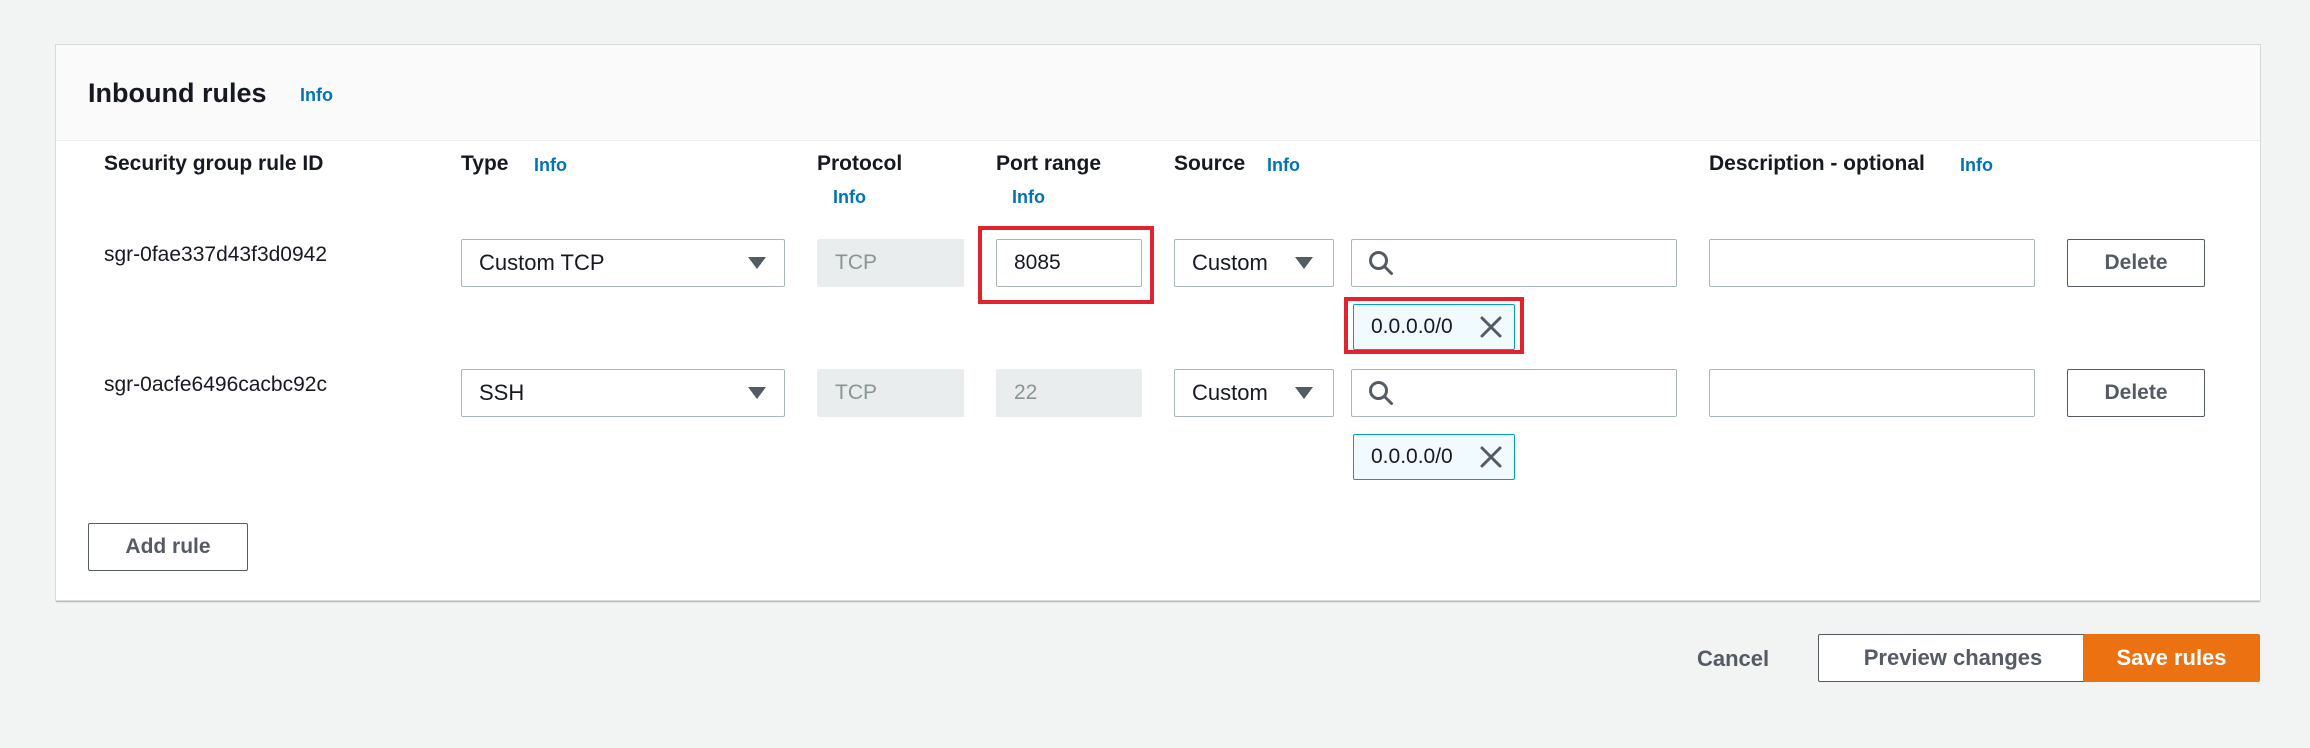 This screenshot has height=748, width=2310. What do you see at coordinates (1028, 197) in the screenshot?
I see `port-range-info-link: Info` at bounding box center [1028, 197].